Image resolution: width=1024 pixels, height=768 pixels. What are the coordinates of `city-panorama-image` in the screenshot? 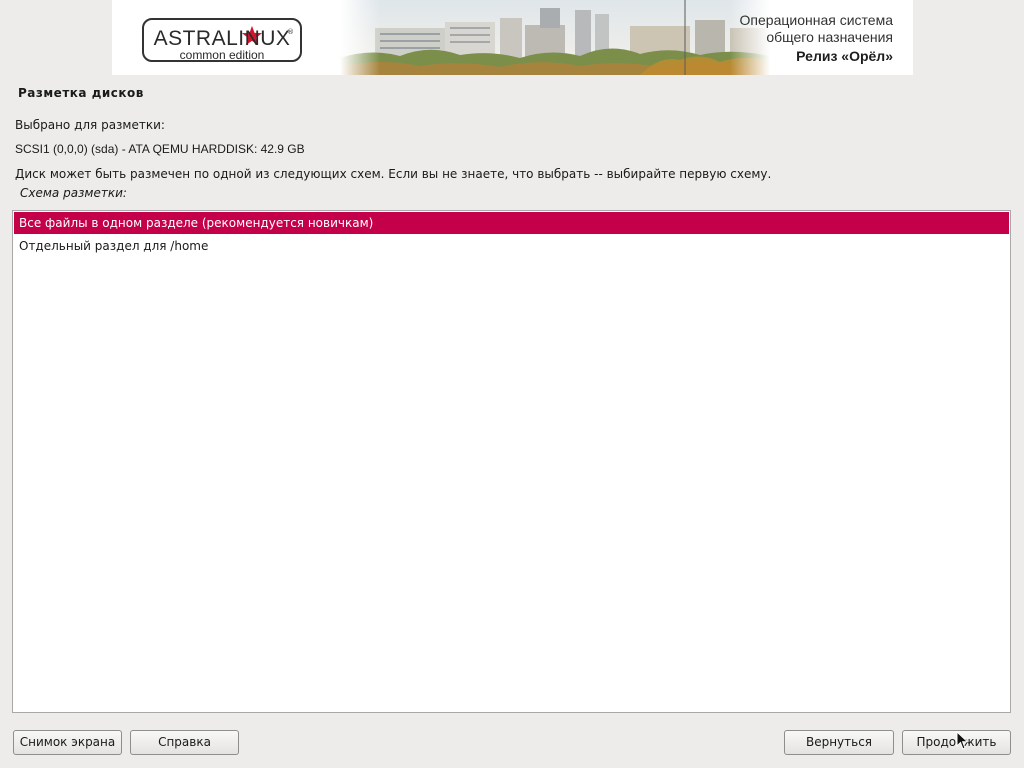 It's located at (555, 37).